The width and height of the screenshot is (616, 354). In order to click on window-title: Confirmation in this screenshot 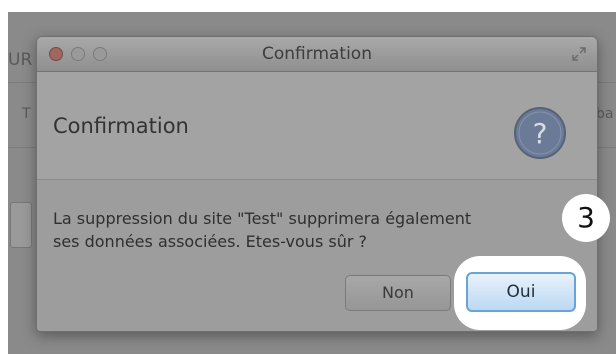, I will do `click(317, 54)`.